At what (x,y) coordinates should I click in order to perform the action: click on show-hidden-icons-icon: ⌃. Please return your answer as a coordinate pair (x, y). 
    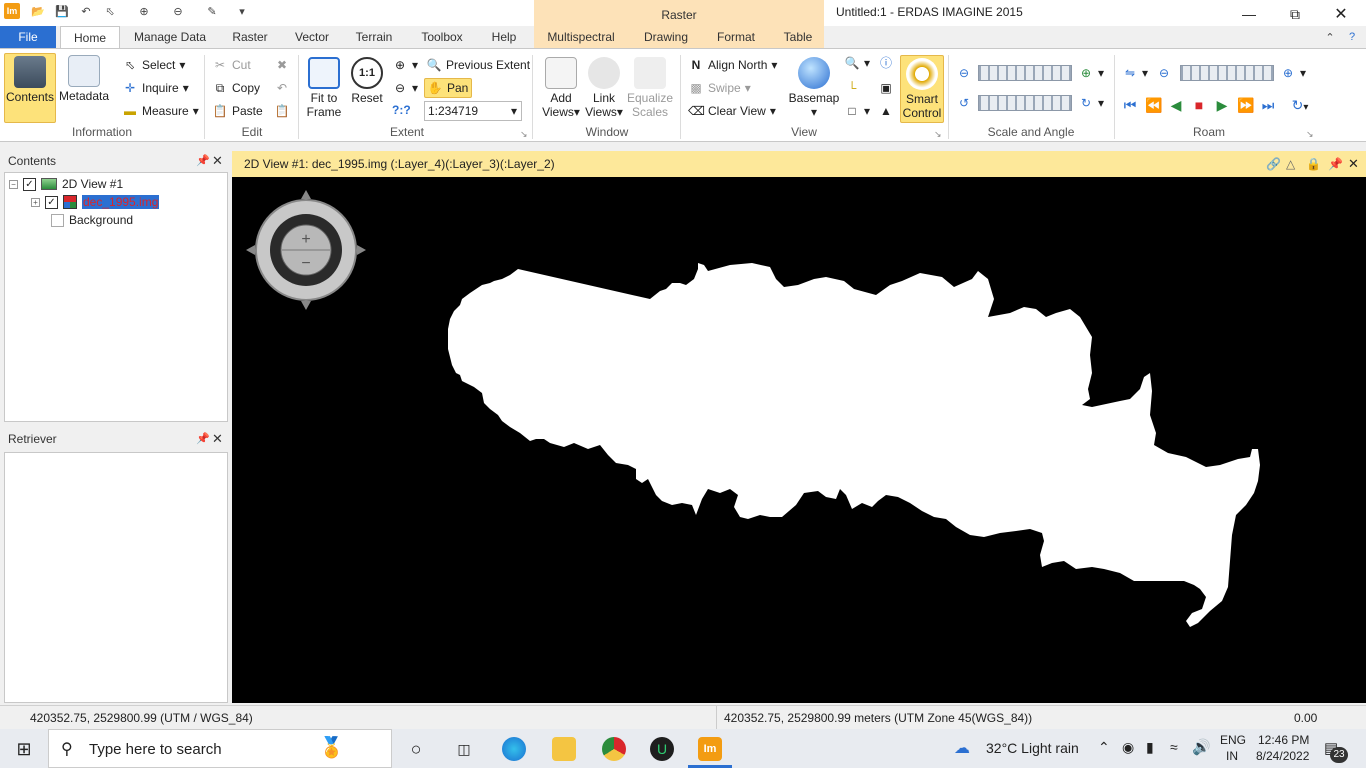
    Looking at the image, I should click on (1104, 747).